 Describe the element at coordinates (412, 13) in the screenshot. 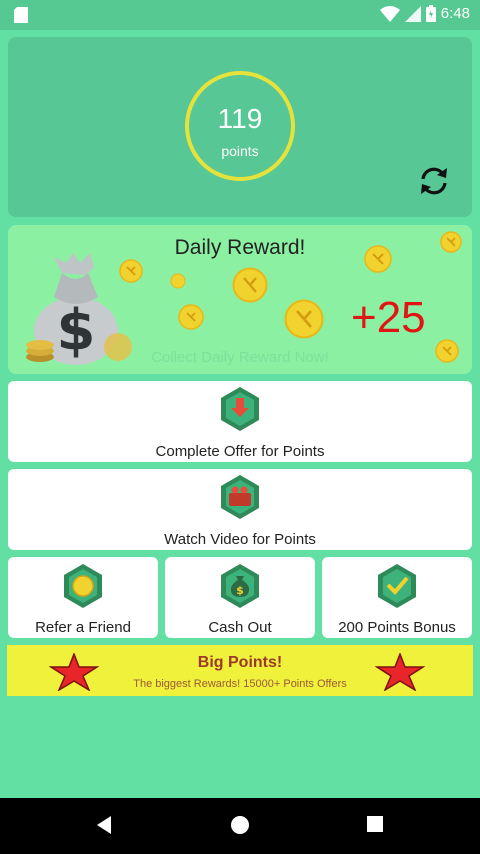

I see `signal-icon` at that location.